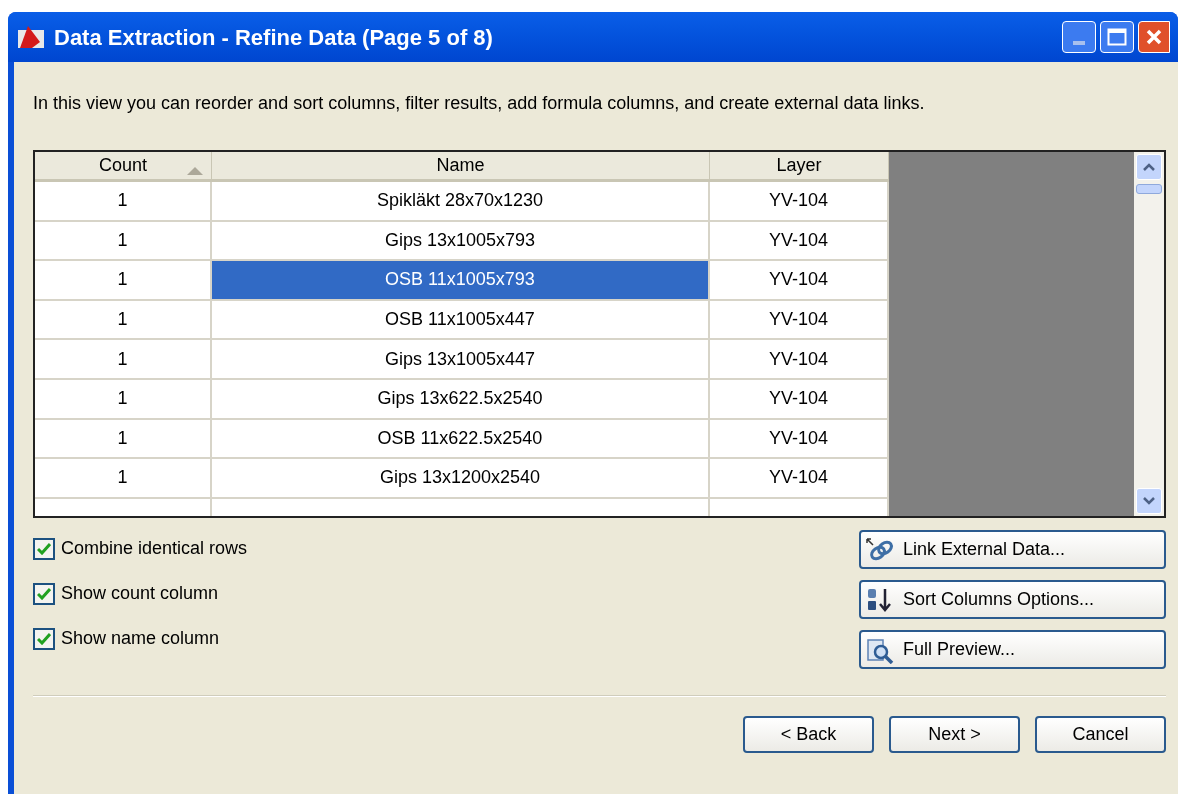 The height and width of the screenshot is (794, 1178). I want to click on column-header: Name, so click(461, 165).